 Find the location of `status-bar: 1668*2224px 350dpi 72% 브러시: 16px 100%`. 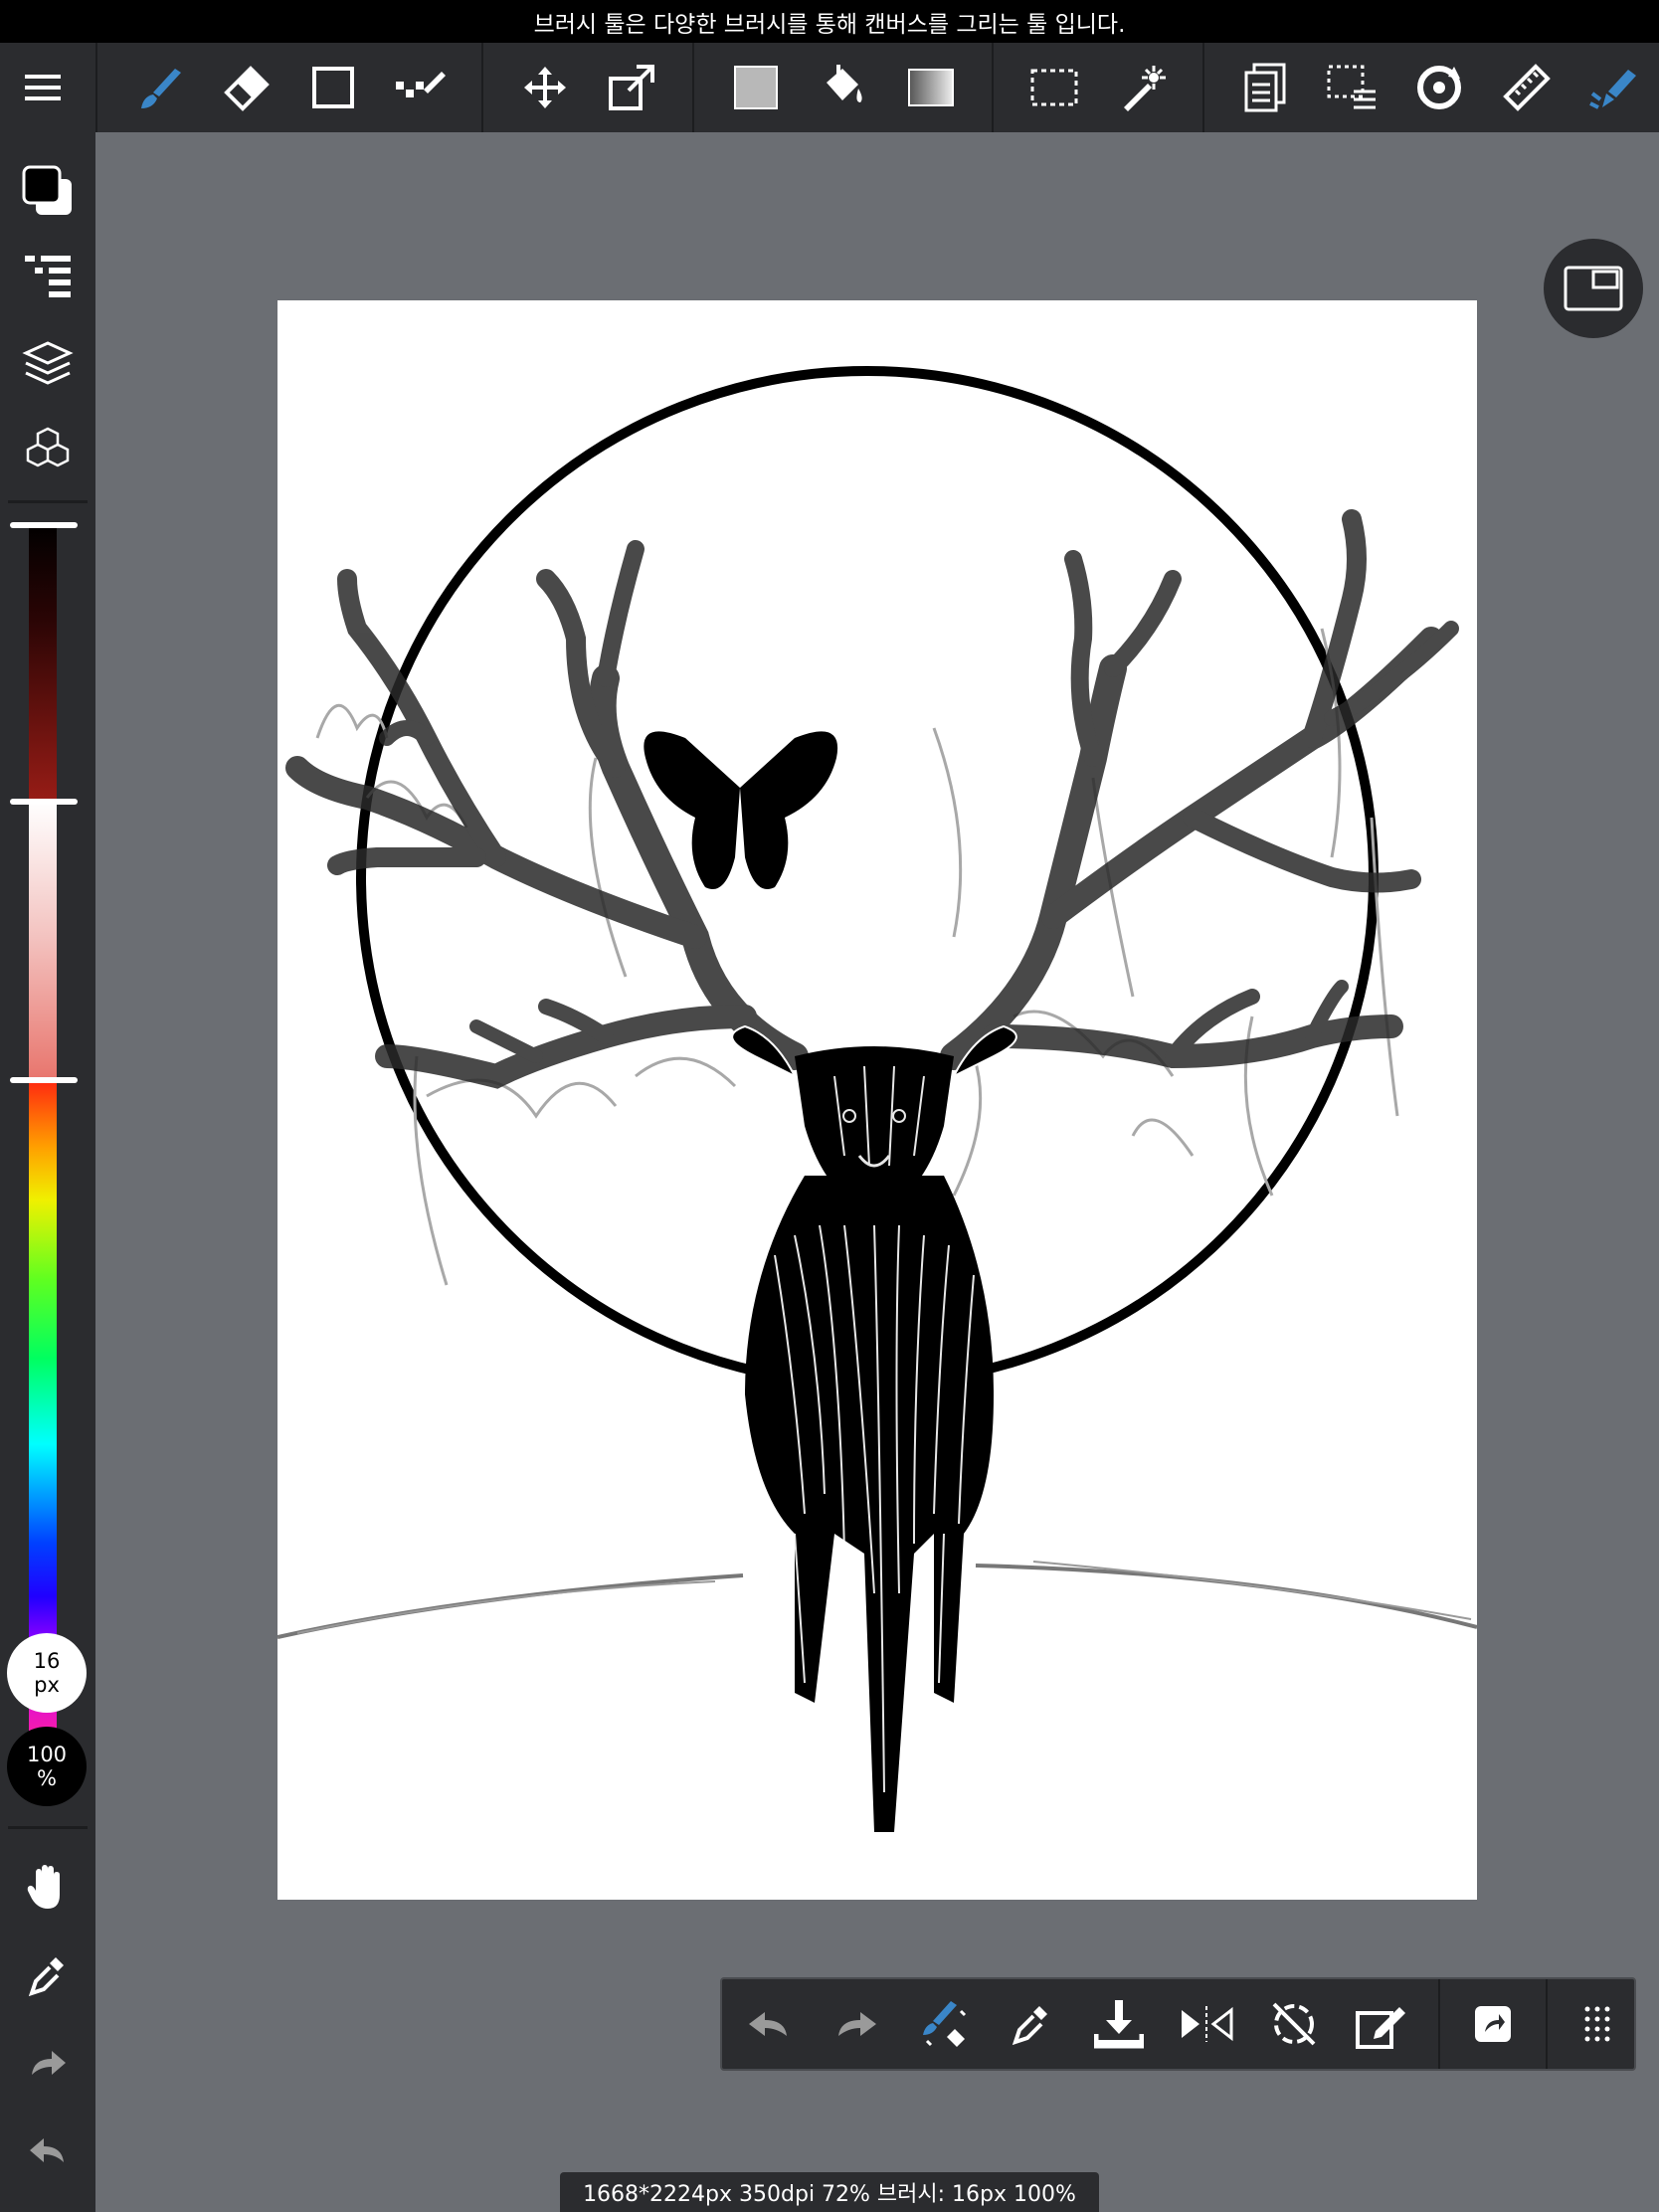

status-bar: 1668*2224px 350dpi 72% 브러시: 16px 100% is located at coordinates (829, 2192).